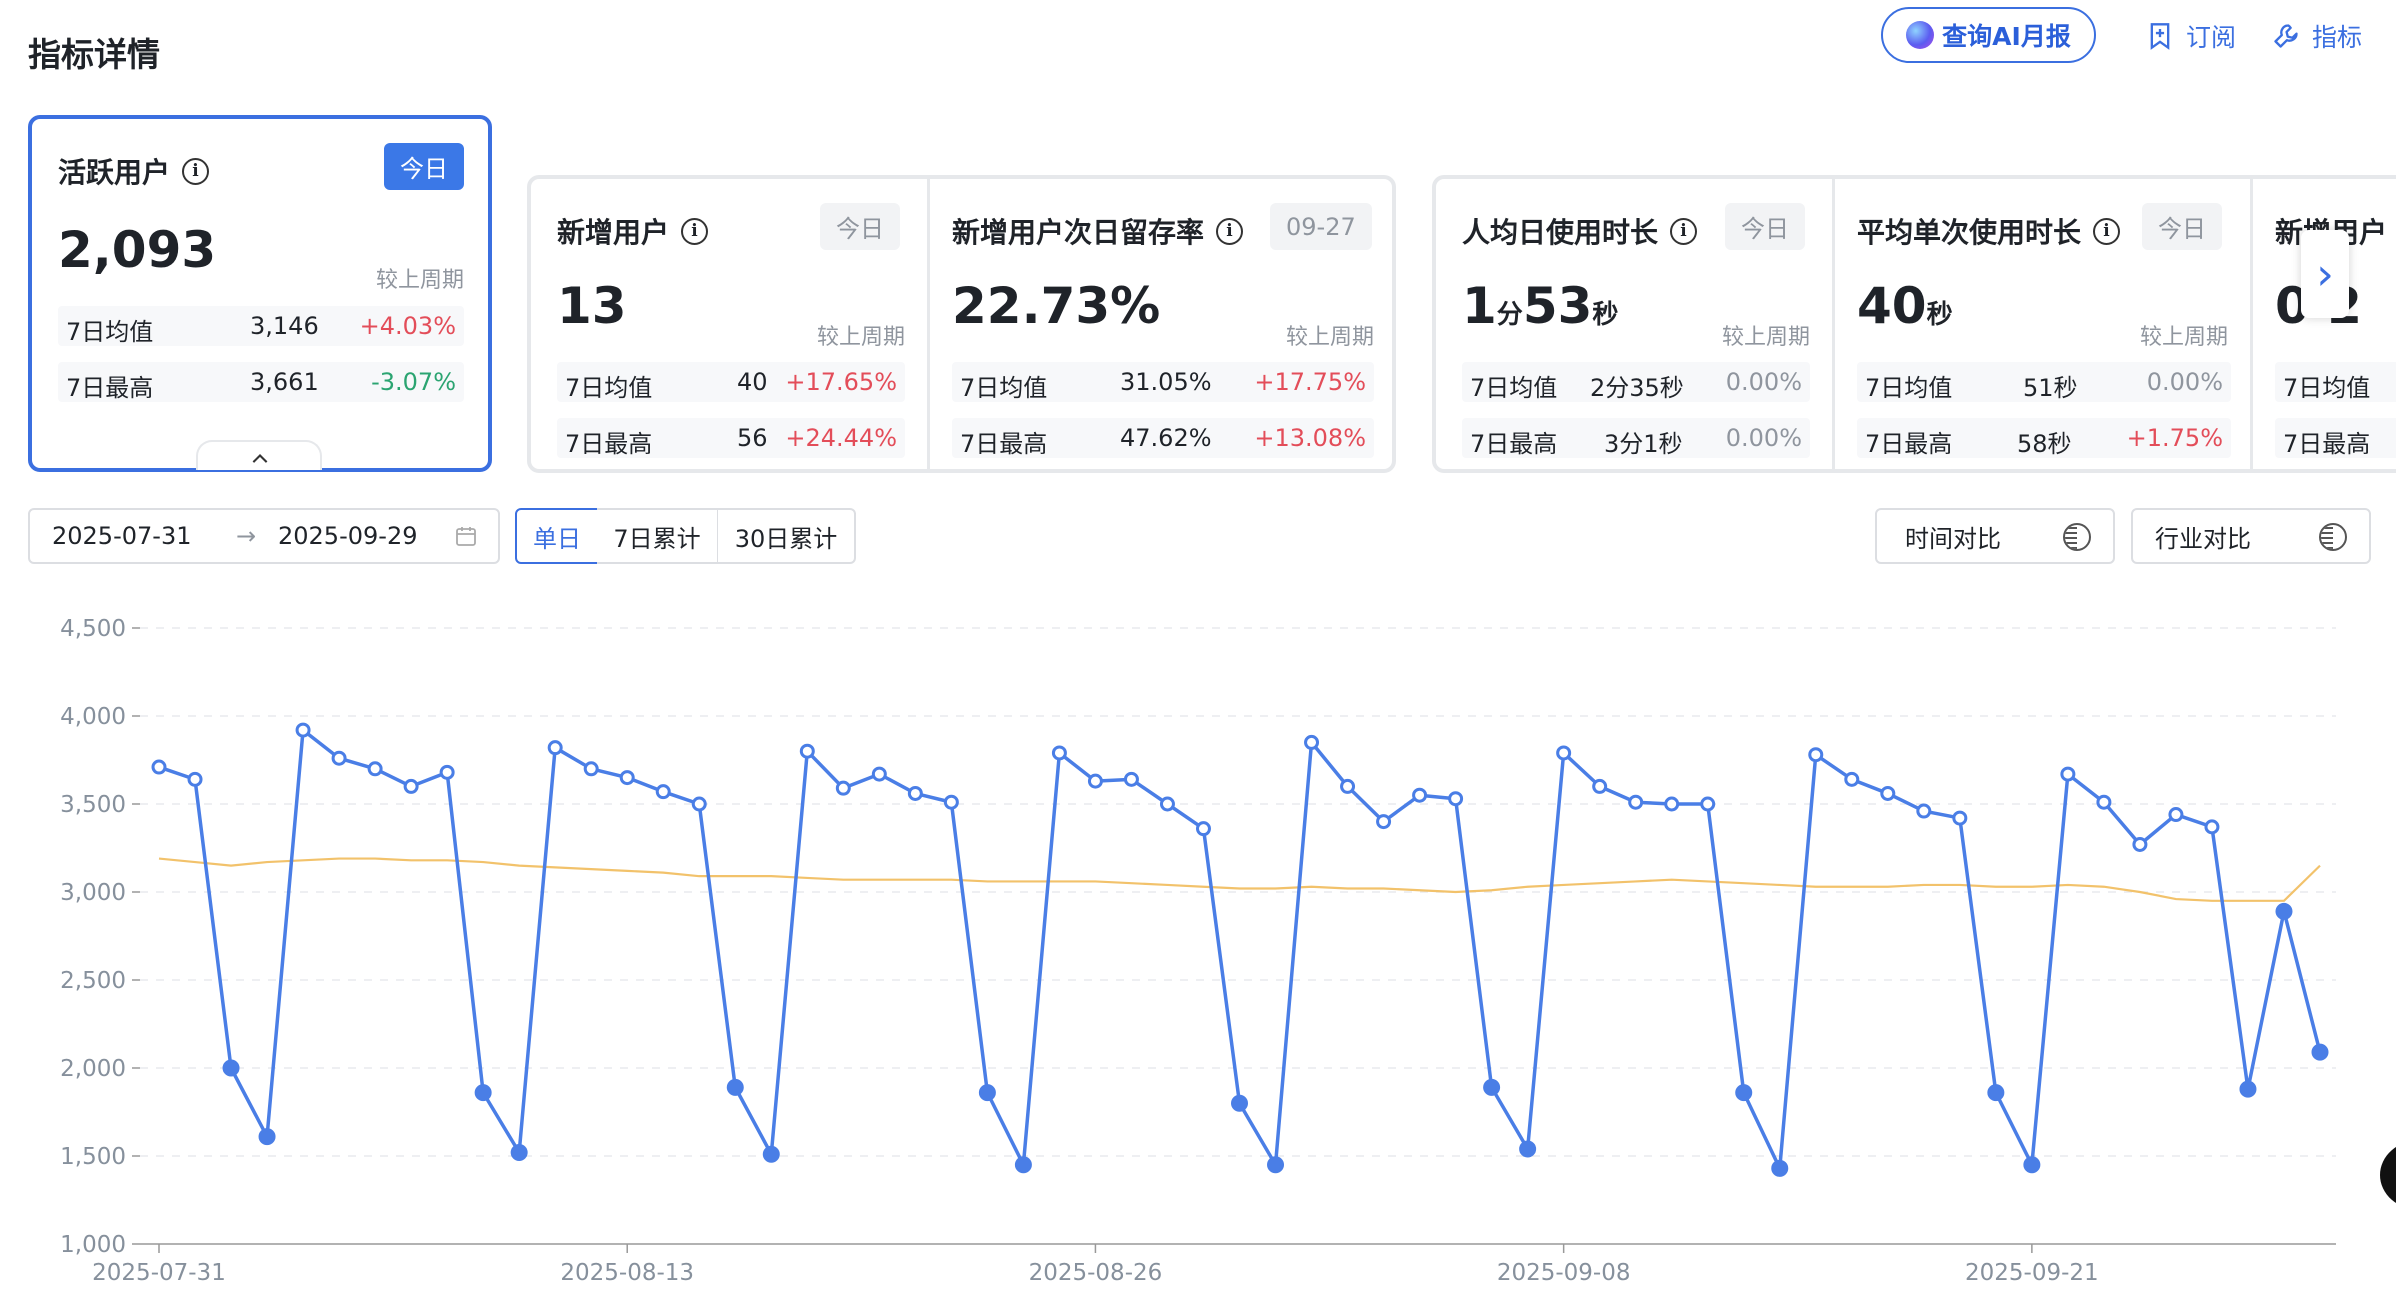 This screenshot has width=2396, height=1314. What do you see at coordinates (787, 536) in the screenshot?
I see `granularity-30-day: 30日累计` at bounding box center [787, 536].